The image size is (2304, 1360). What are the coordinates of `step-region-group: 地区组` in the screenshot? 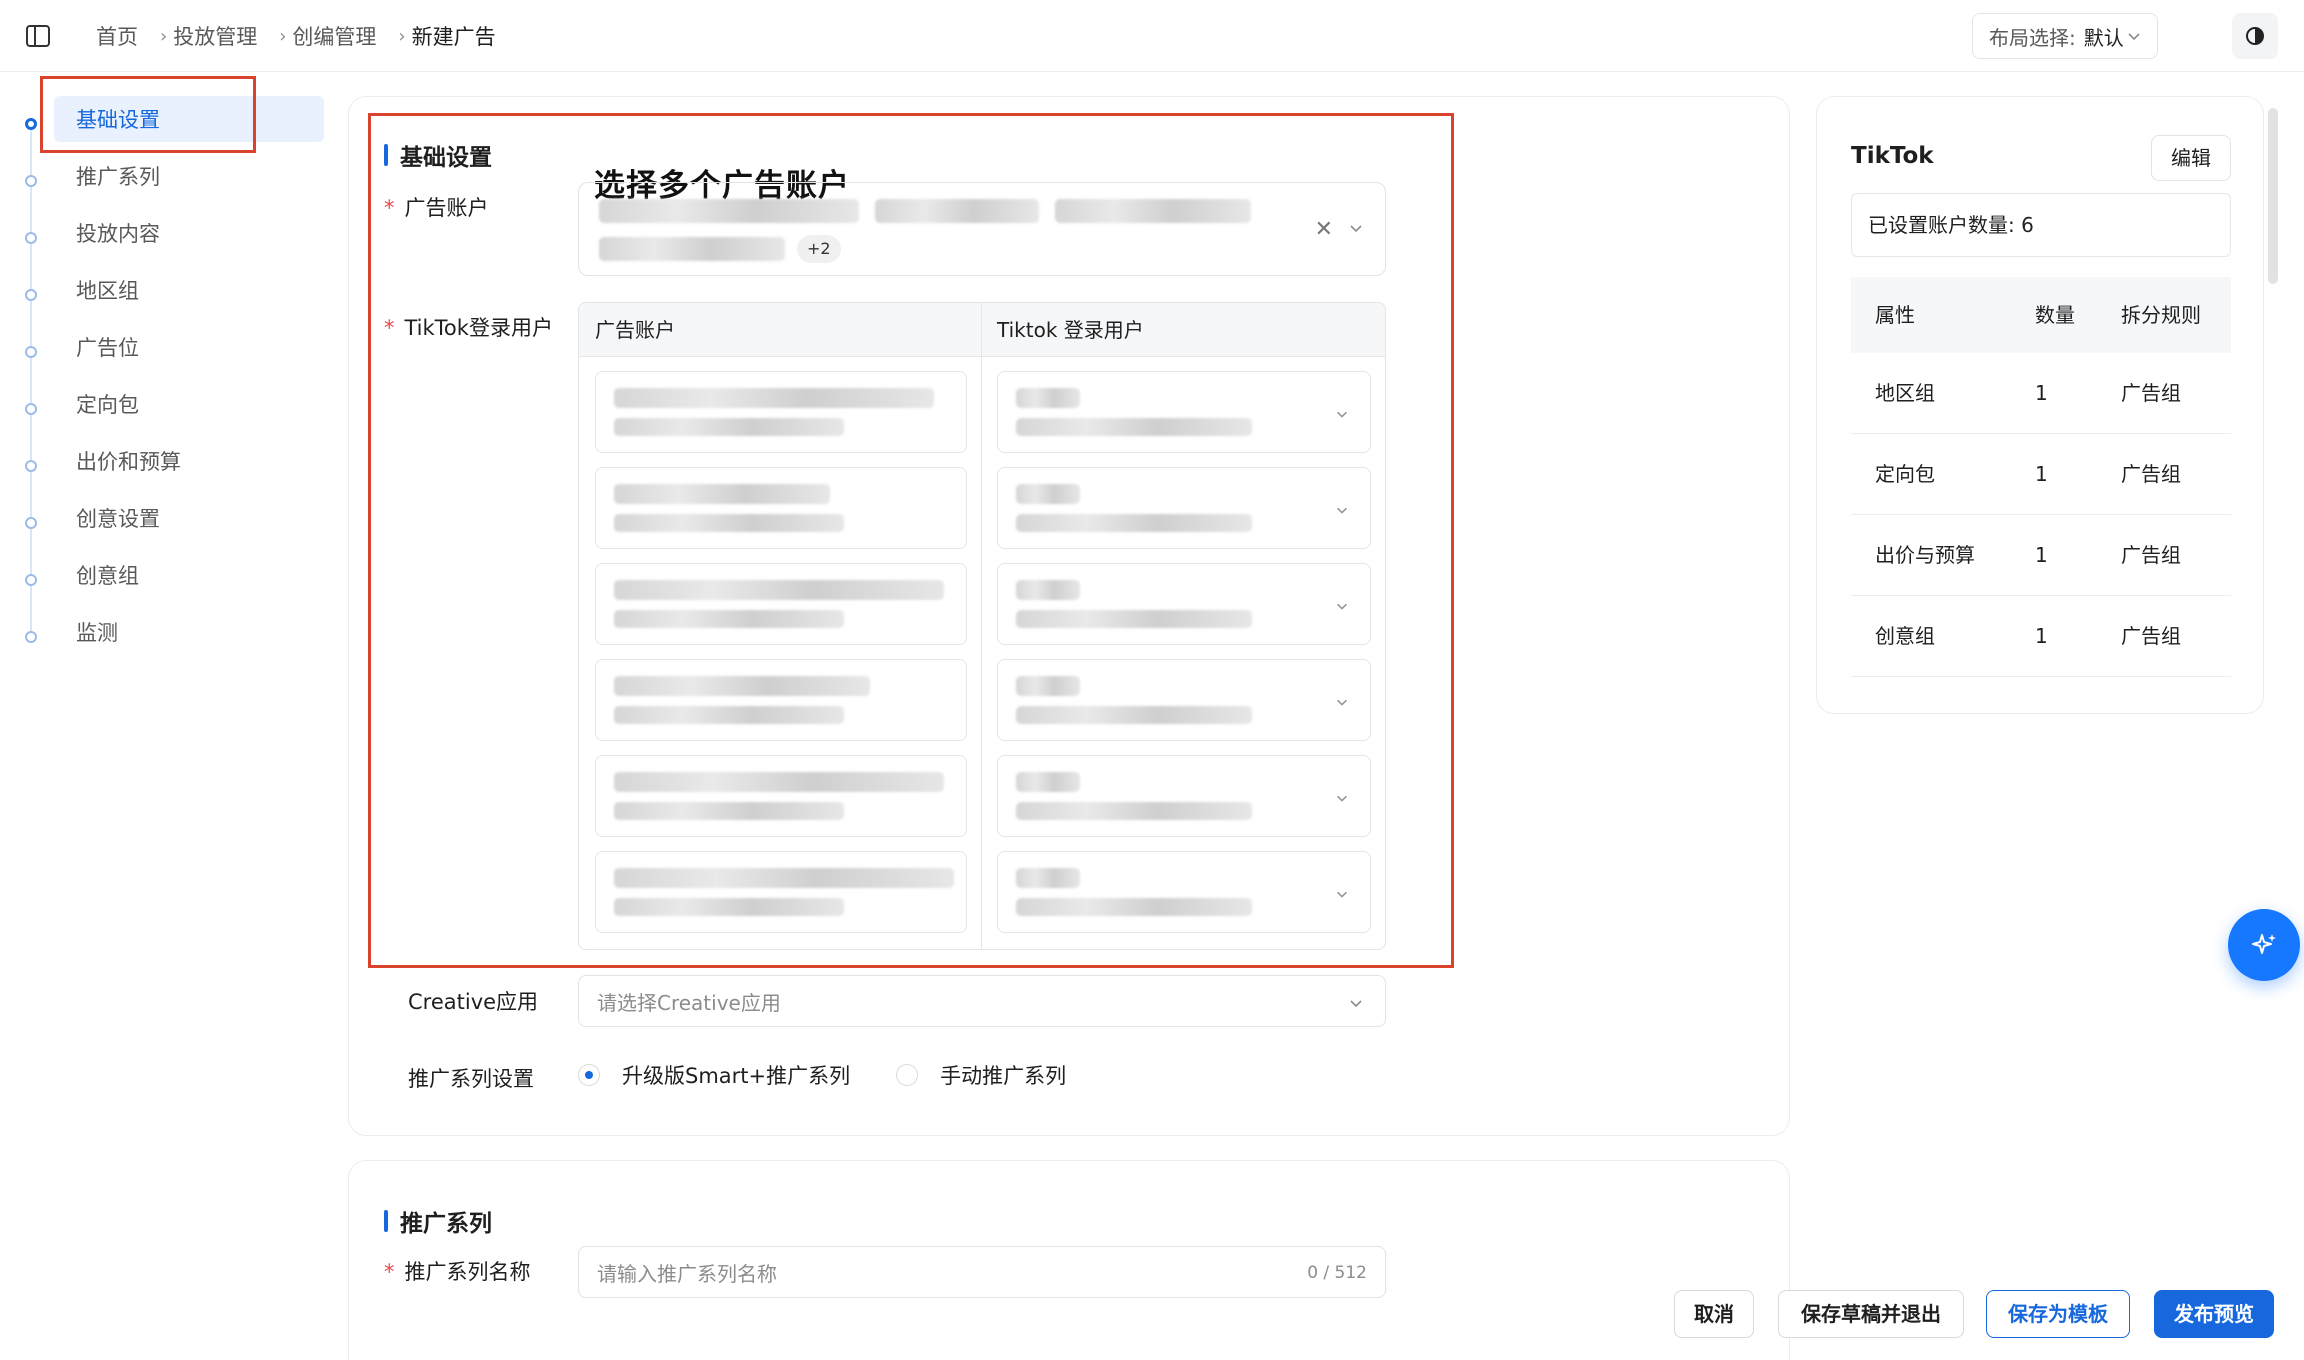 It's located at (165, 295).